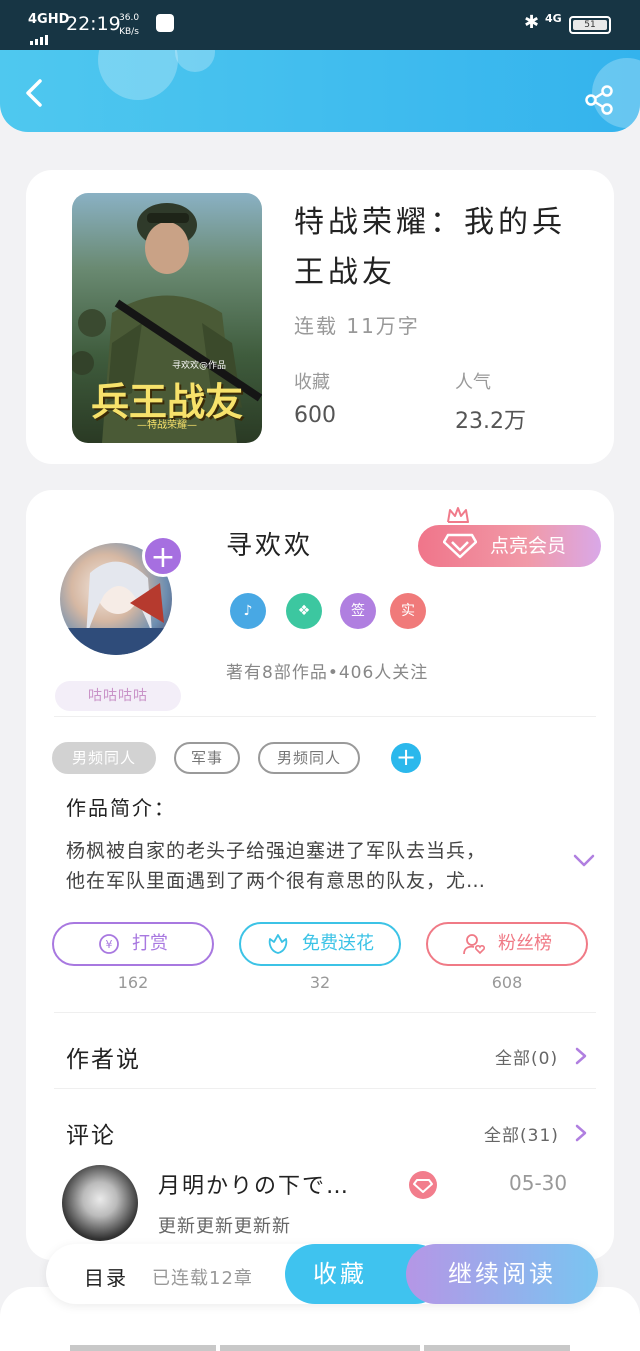  I want to click on notification-icon, so click(165, 23).